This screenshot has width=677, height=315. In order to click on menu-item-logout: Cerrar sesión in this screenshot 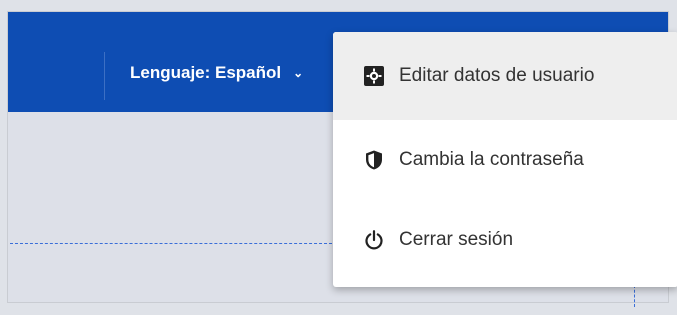, I will do `click(505, 240)`.